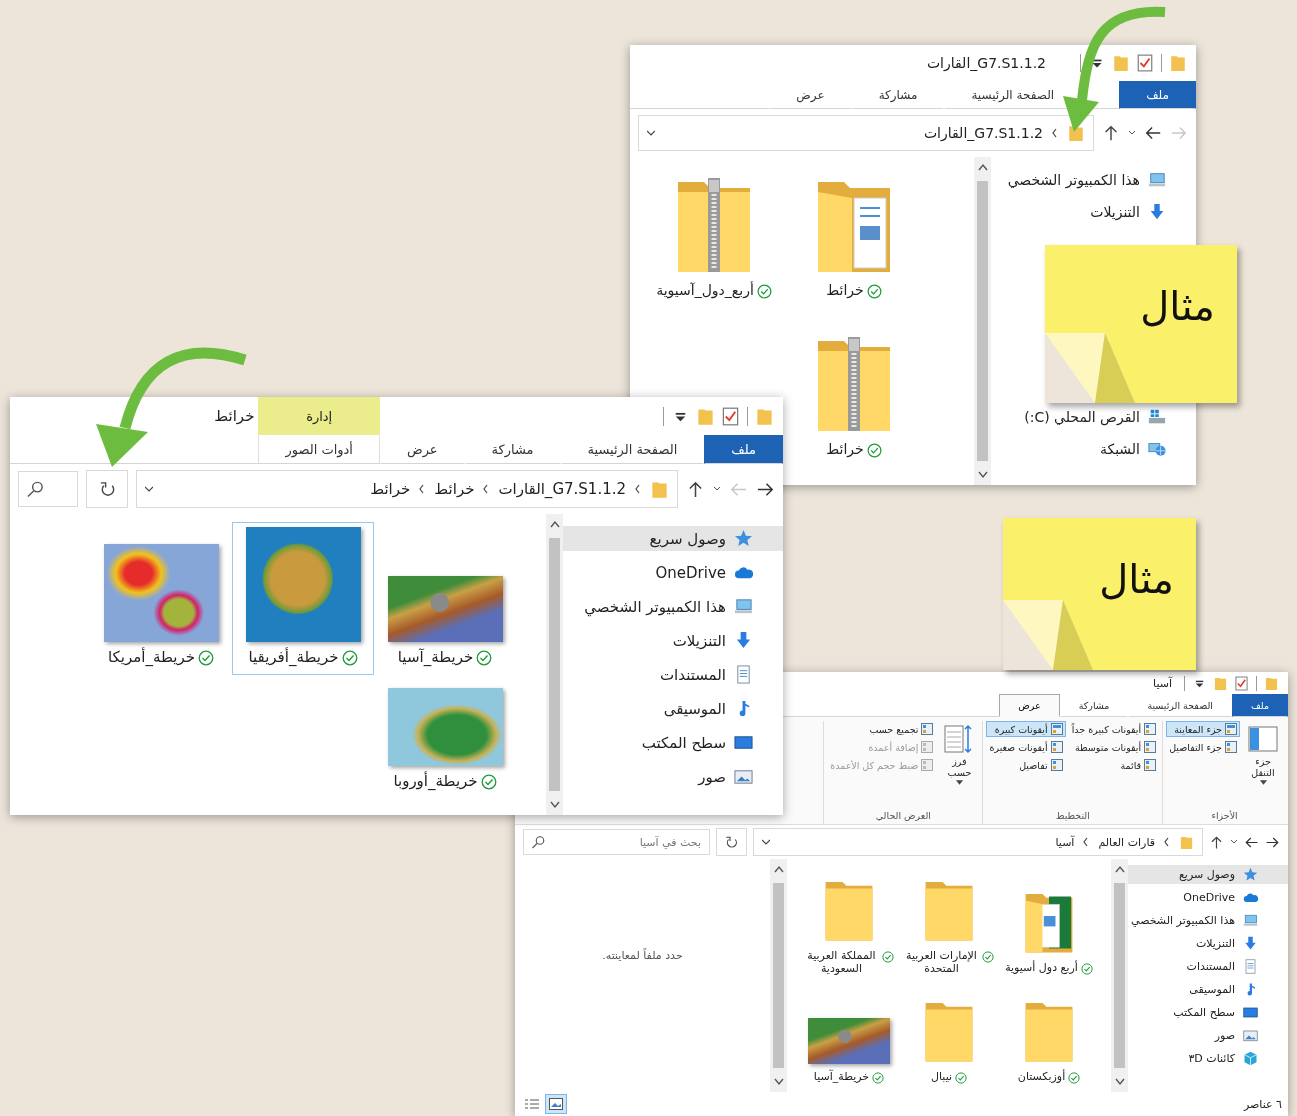 The height and width of the screenshot is (1116, 1297). I want to click on ribbon-button: جزء التفاصيل, so click(1203, 747).